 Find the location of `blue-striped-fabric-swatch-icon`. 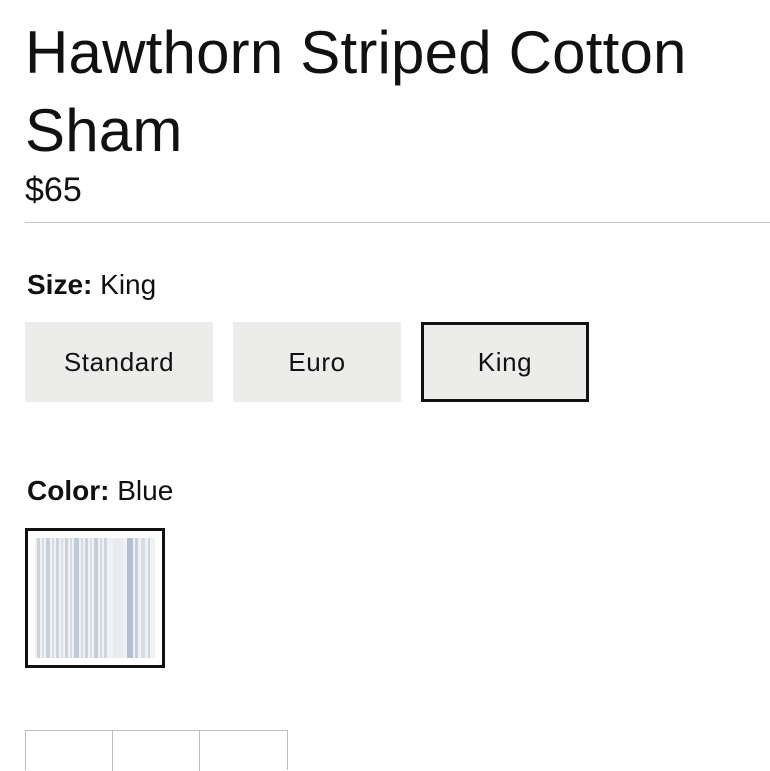

blue-striped-fabric-swatch-icon is located at coordinates (95, 598).